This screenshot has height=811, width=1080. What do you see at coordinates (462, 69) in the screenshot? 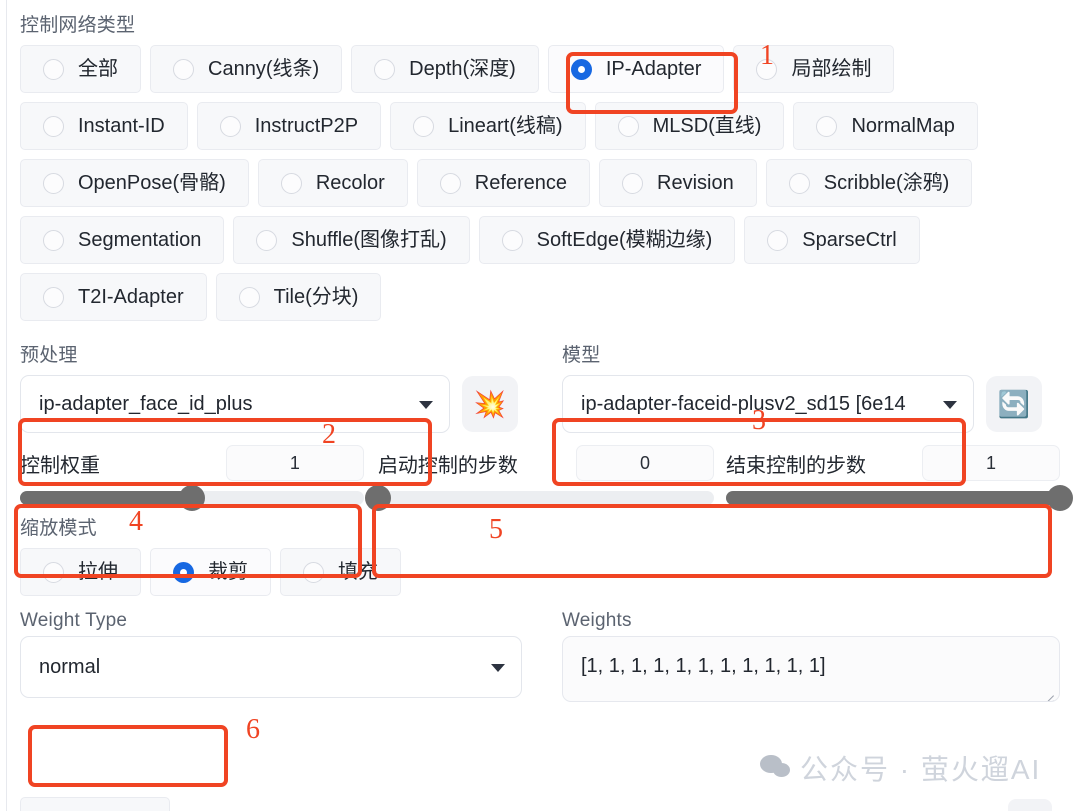
I see `control-type-option-label: Depth(深度)` at bounding box center [462, 69].